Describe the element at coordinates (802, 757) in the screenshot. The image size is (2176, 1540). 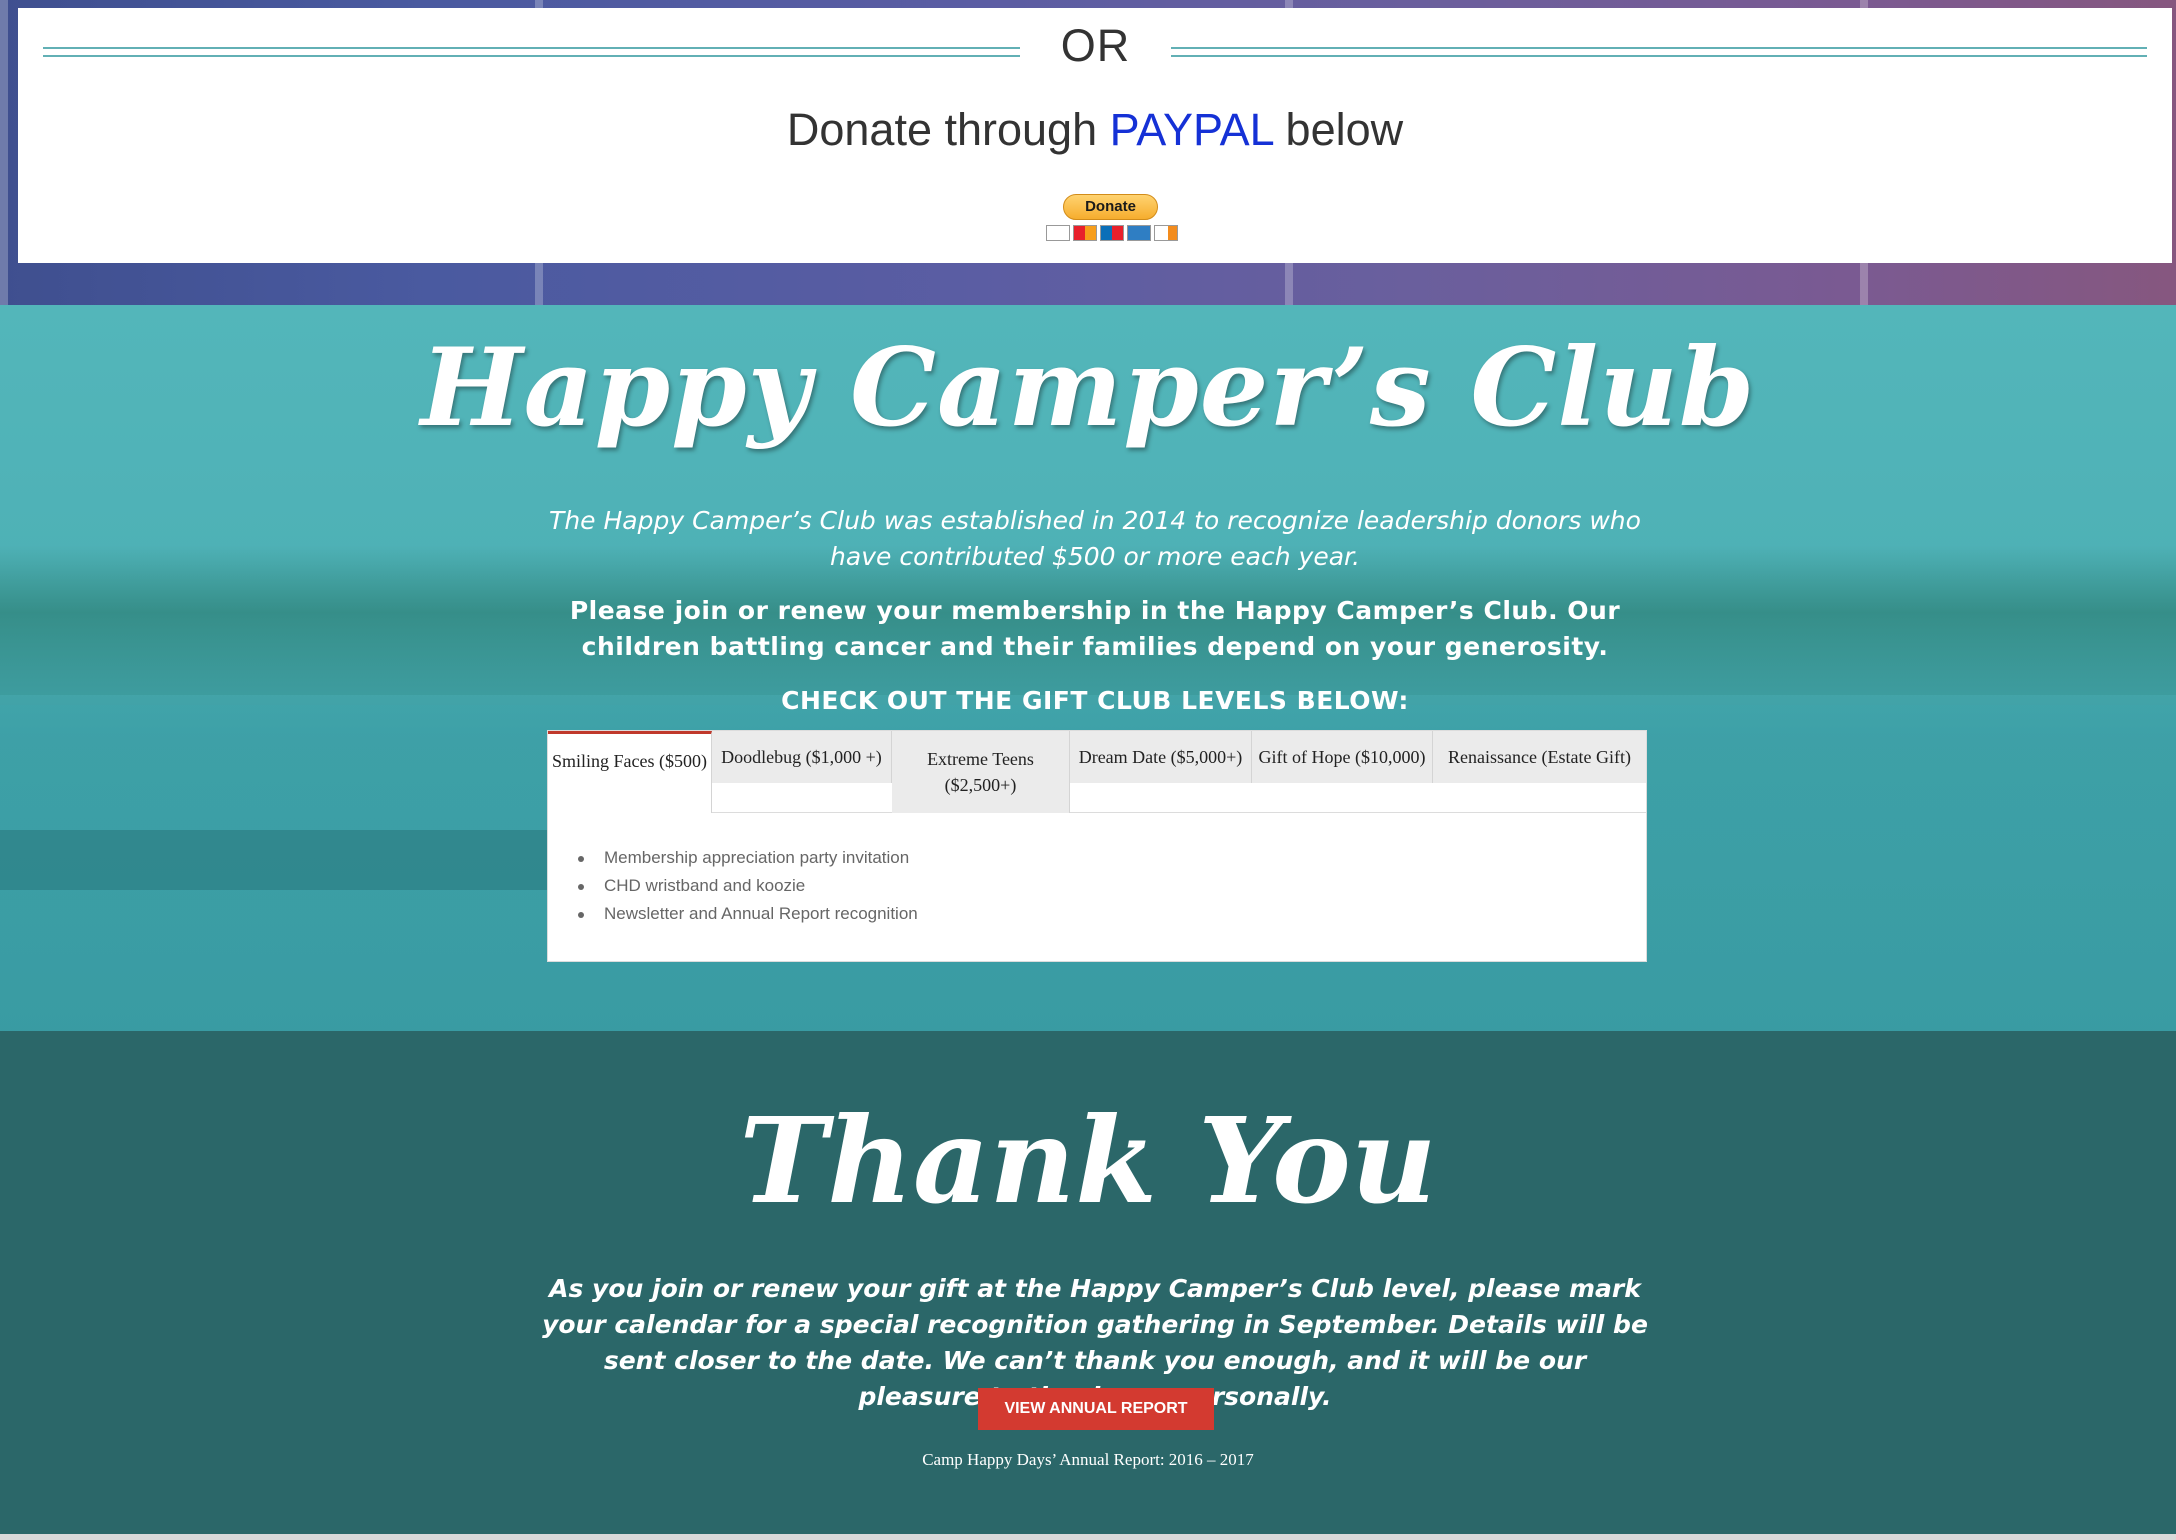
I see `tab-doodlebug: Doodlebug ($1,000 +)` at that location.